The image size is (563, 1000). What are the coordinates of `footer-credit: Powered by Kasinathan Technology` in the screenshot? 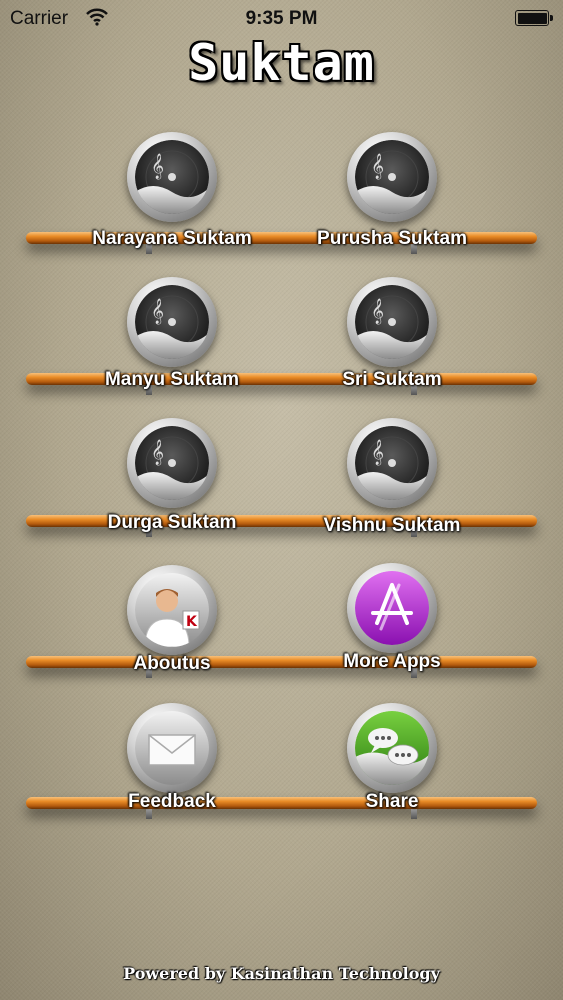 It's located at (281, 973).